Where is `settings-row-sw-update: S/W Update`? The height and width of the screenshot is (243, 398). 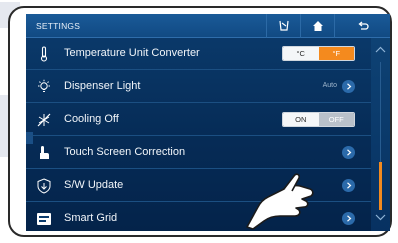
settings-row-sw-update: S/W Update is located at coordinates (198, 186).